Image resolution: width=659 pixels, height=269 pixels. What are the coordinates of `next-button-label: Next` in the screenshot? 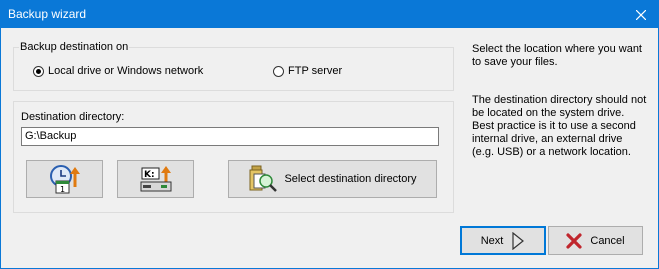 It's located at (492, 240).